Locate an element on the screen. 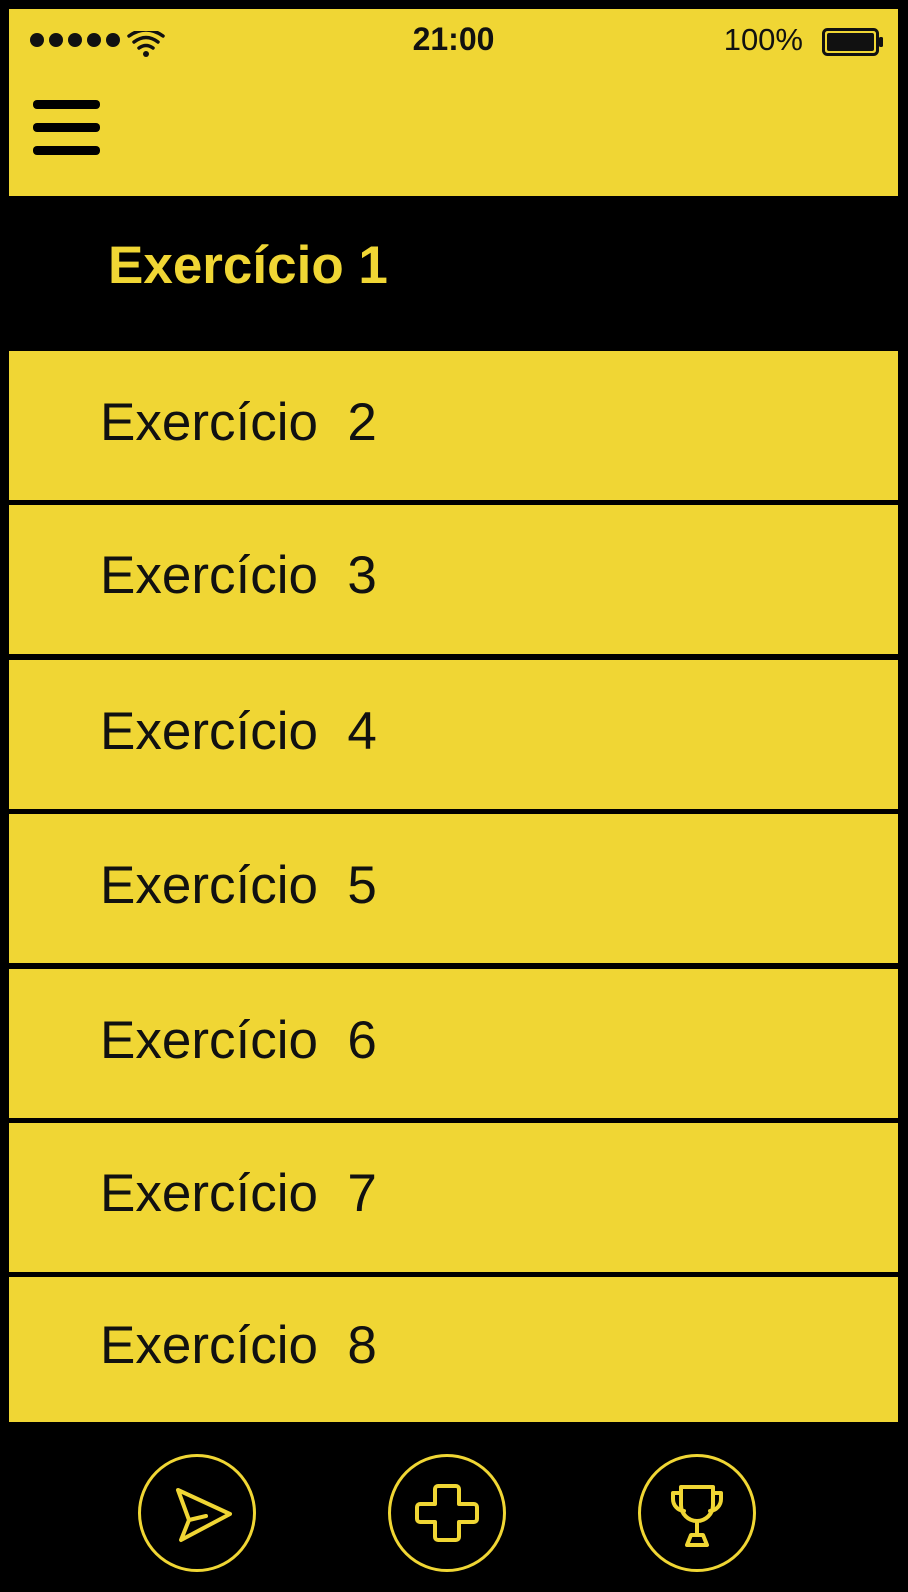 The height and width of the screenshot is (1592, 908). send-button is located at coordinates (197, 1513).